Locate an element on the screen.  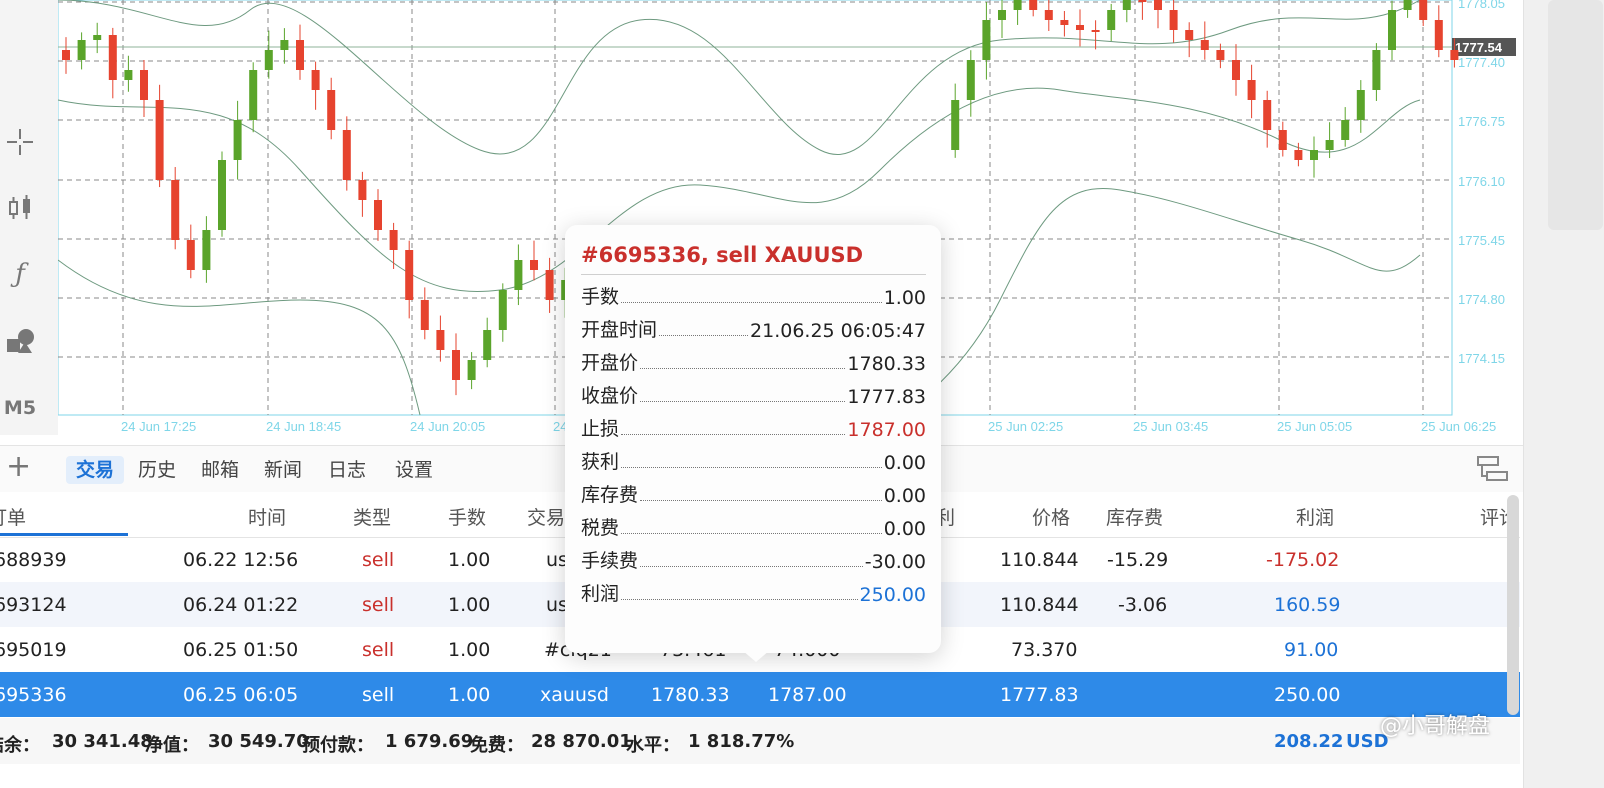
candlestick-icon is located at coordinates (20, 208).